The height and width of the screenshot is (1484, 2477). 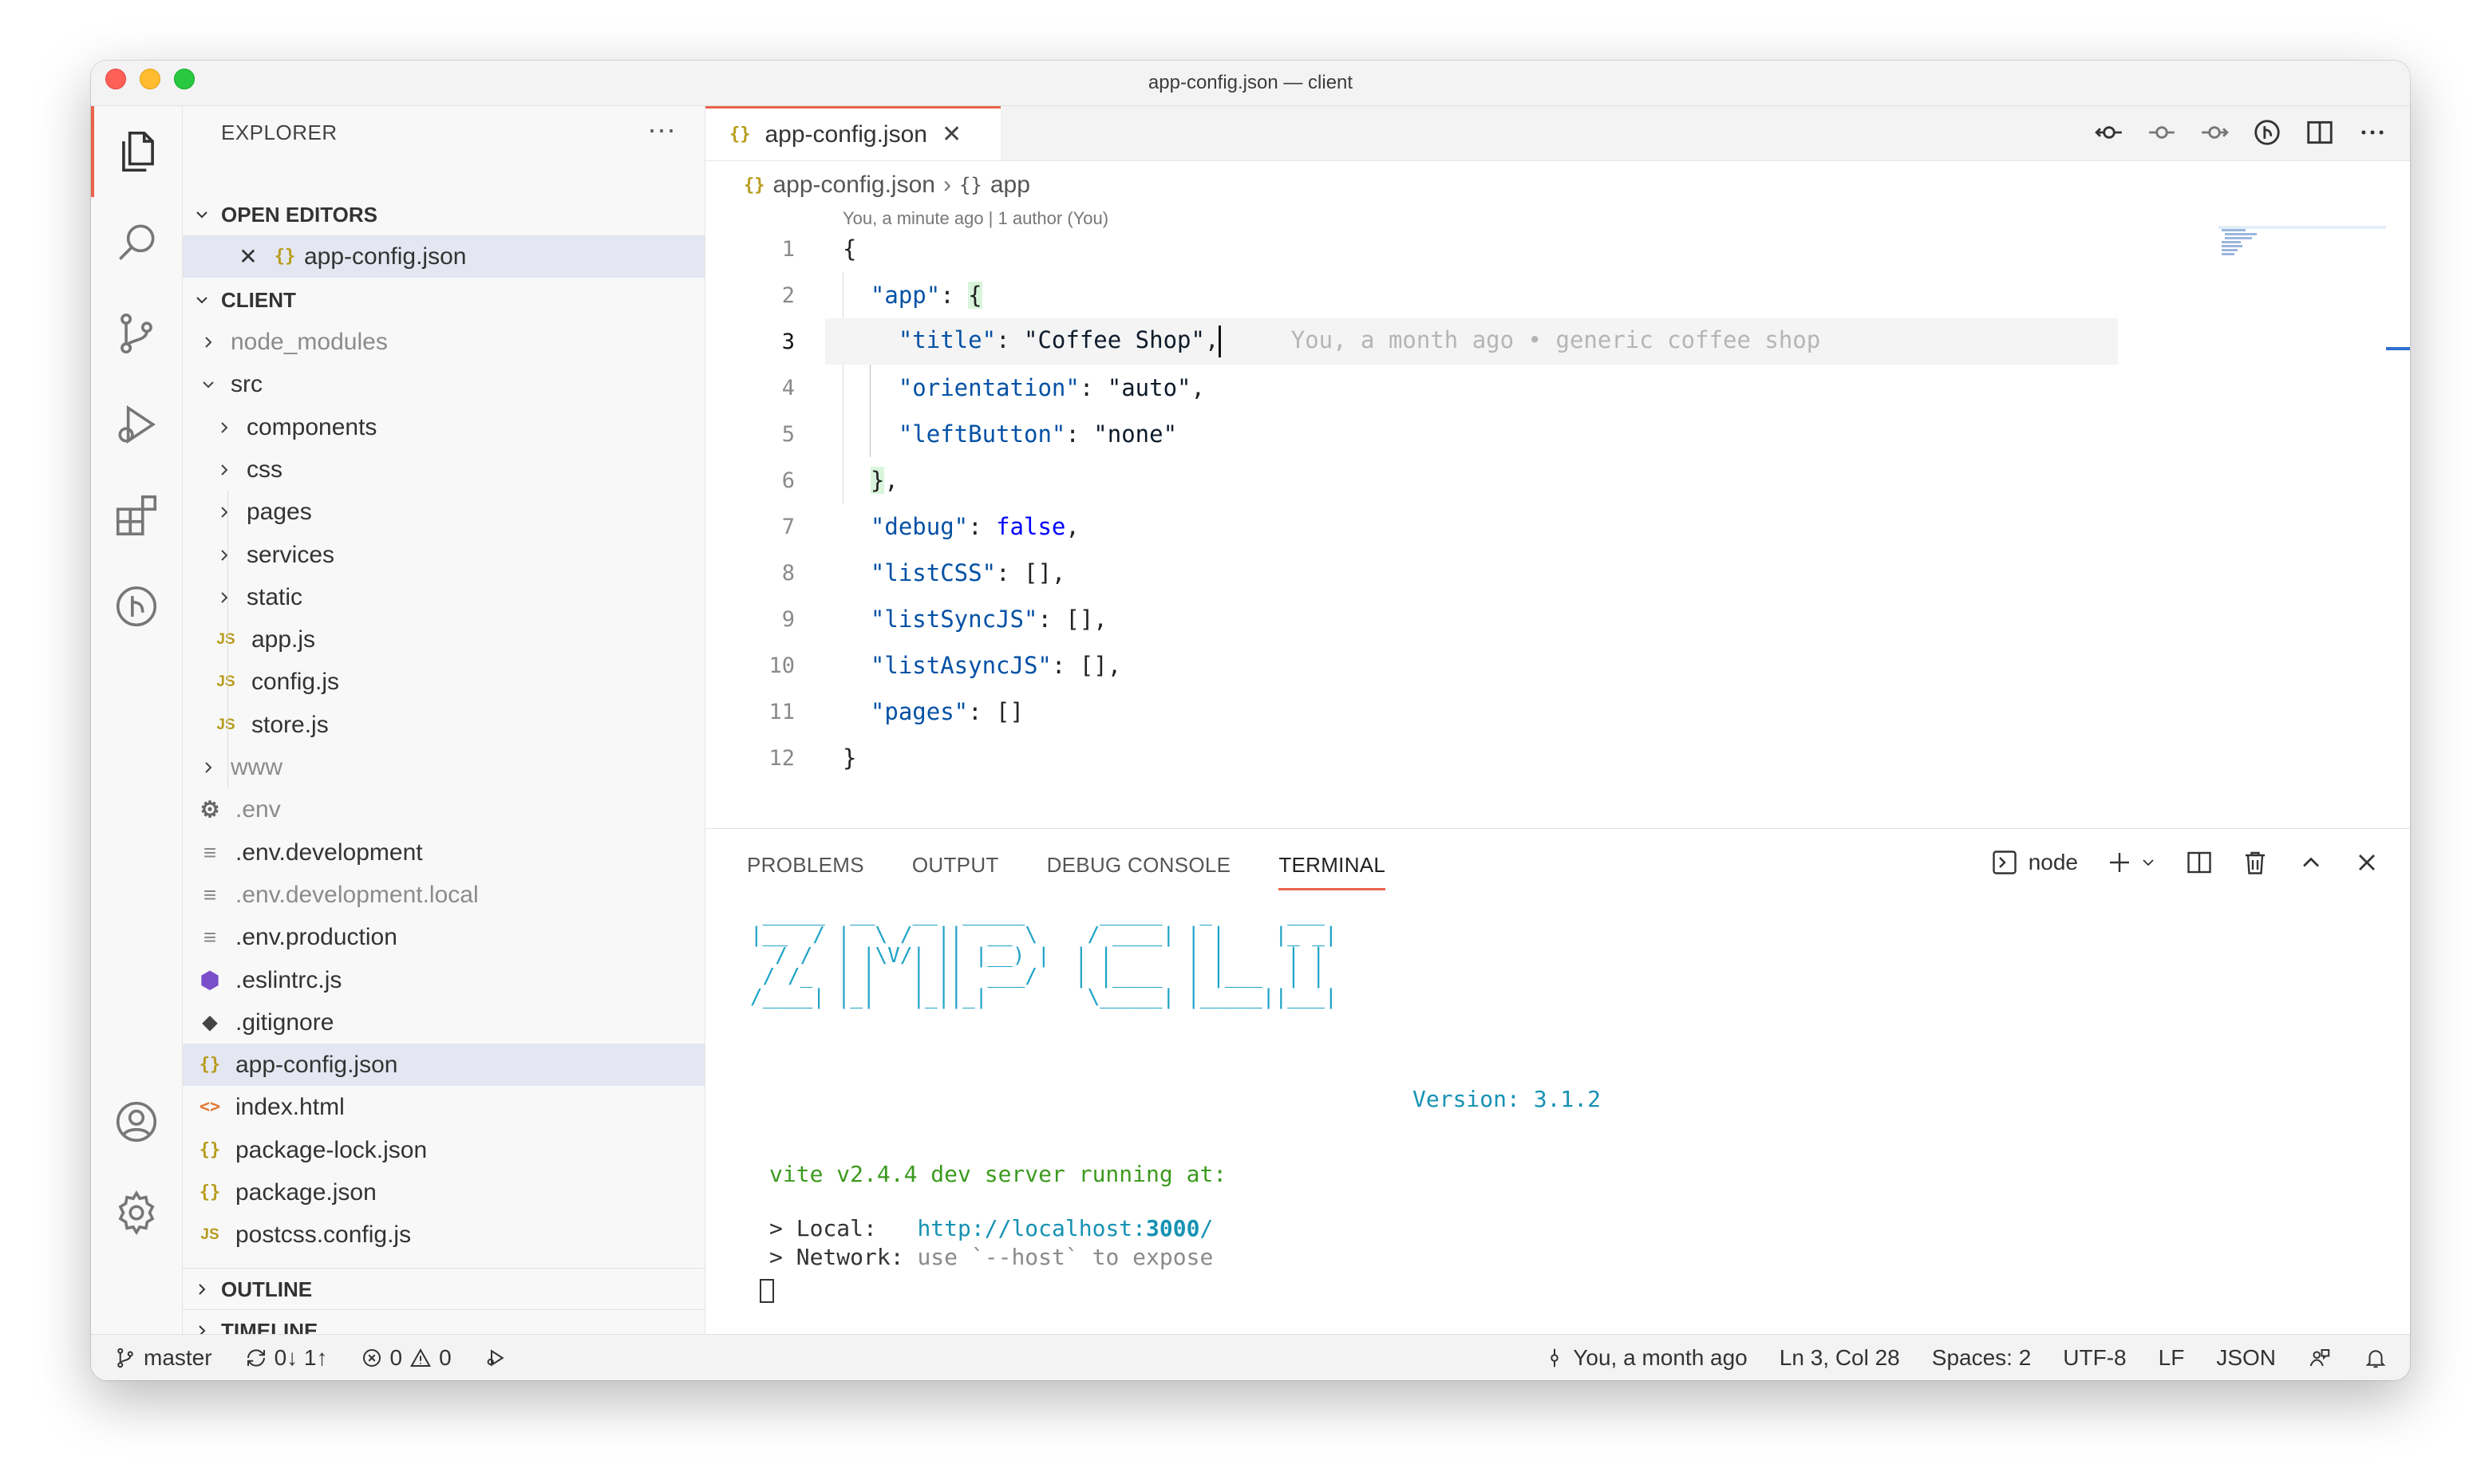 I want to click on source-control-activity, so click(x=136, y=333).